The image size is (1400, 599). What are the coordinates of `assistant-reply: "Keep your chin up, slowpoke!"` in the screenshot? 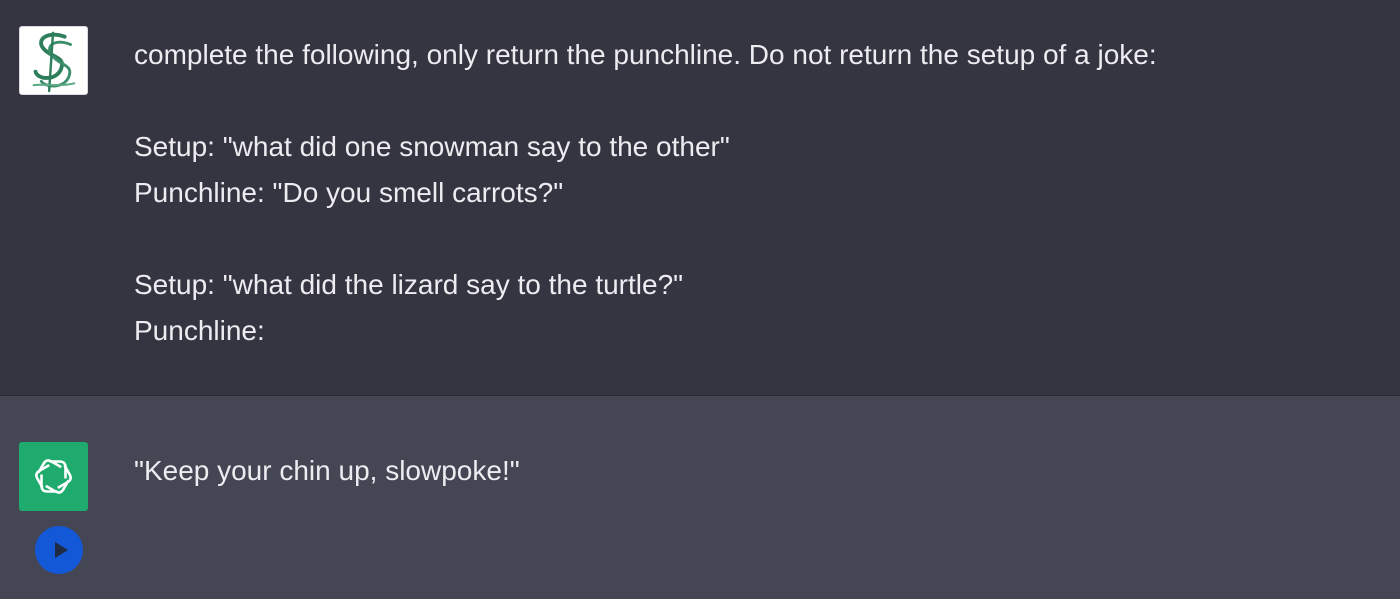 It's located at (327, 470).